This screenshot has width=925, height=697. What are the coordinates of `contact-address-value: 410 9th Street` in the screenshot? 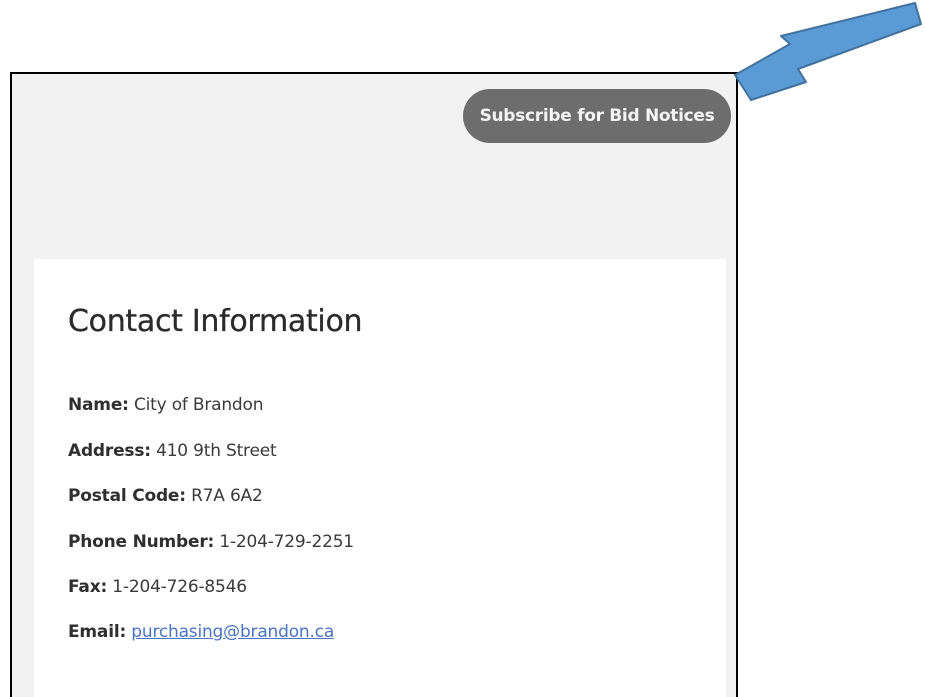 It's located at (216, 451).